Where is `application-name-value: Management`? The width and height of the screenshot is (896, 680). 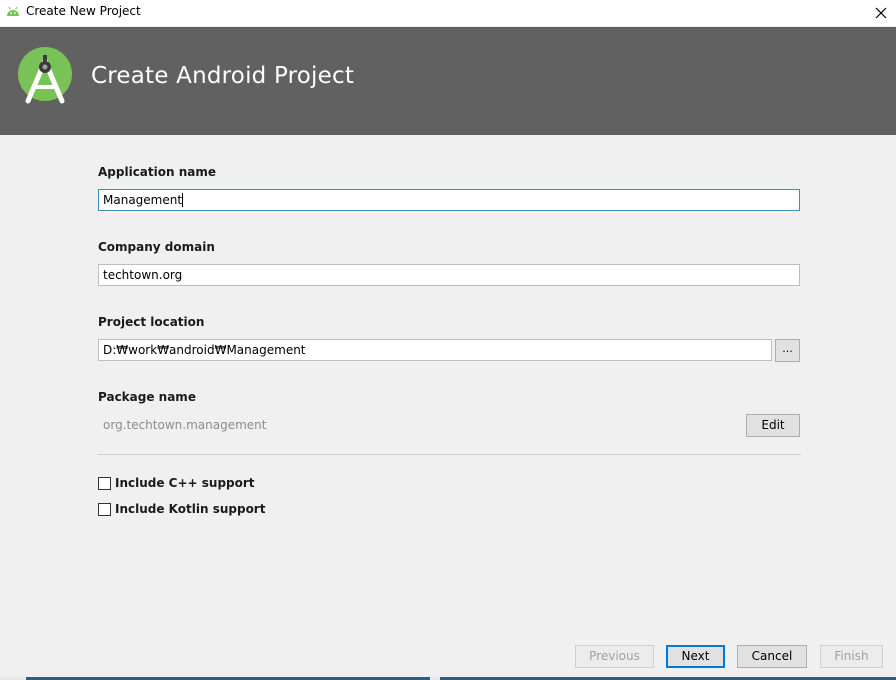 application-name-value: Management is located at coordinates (143, 200).